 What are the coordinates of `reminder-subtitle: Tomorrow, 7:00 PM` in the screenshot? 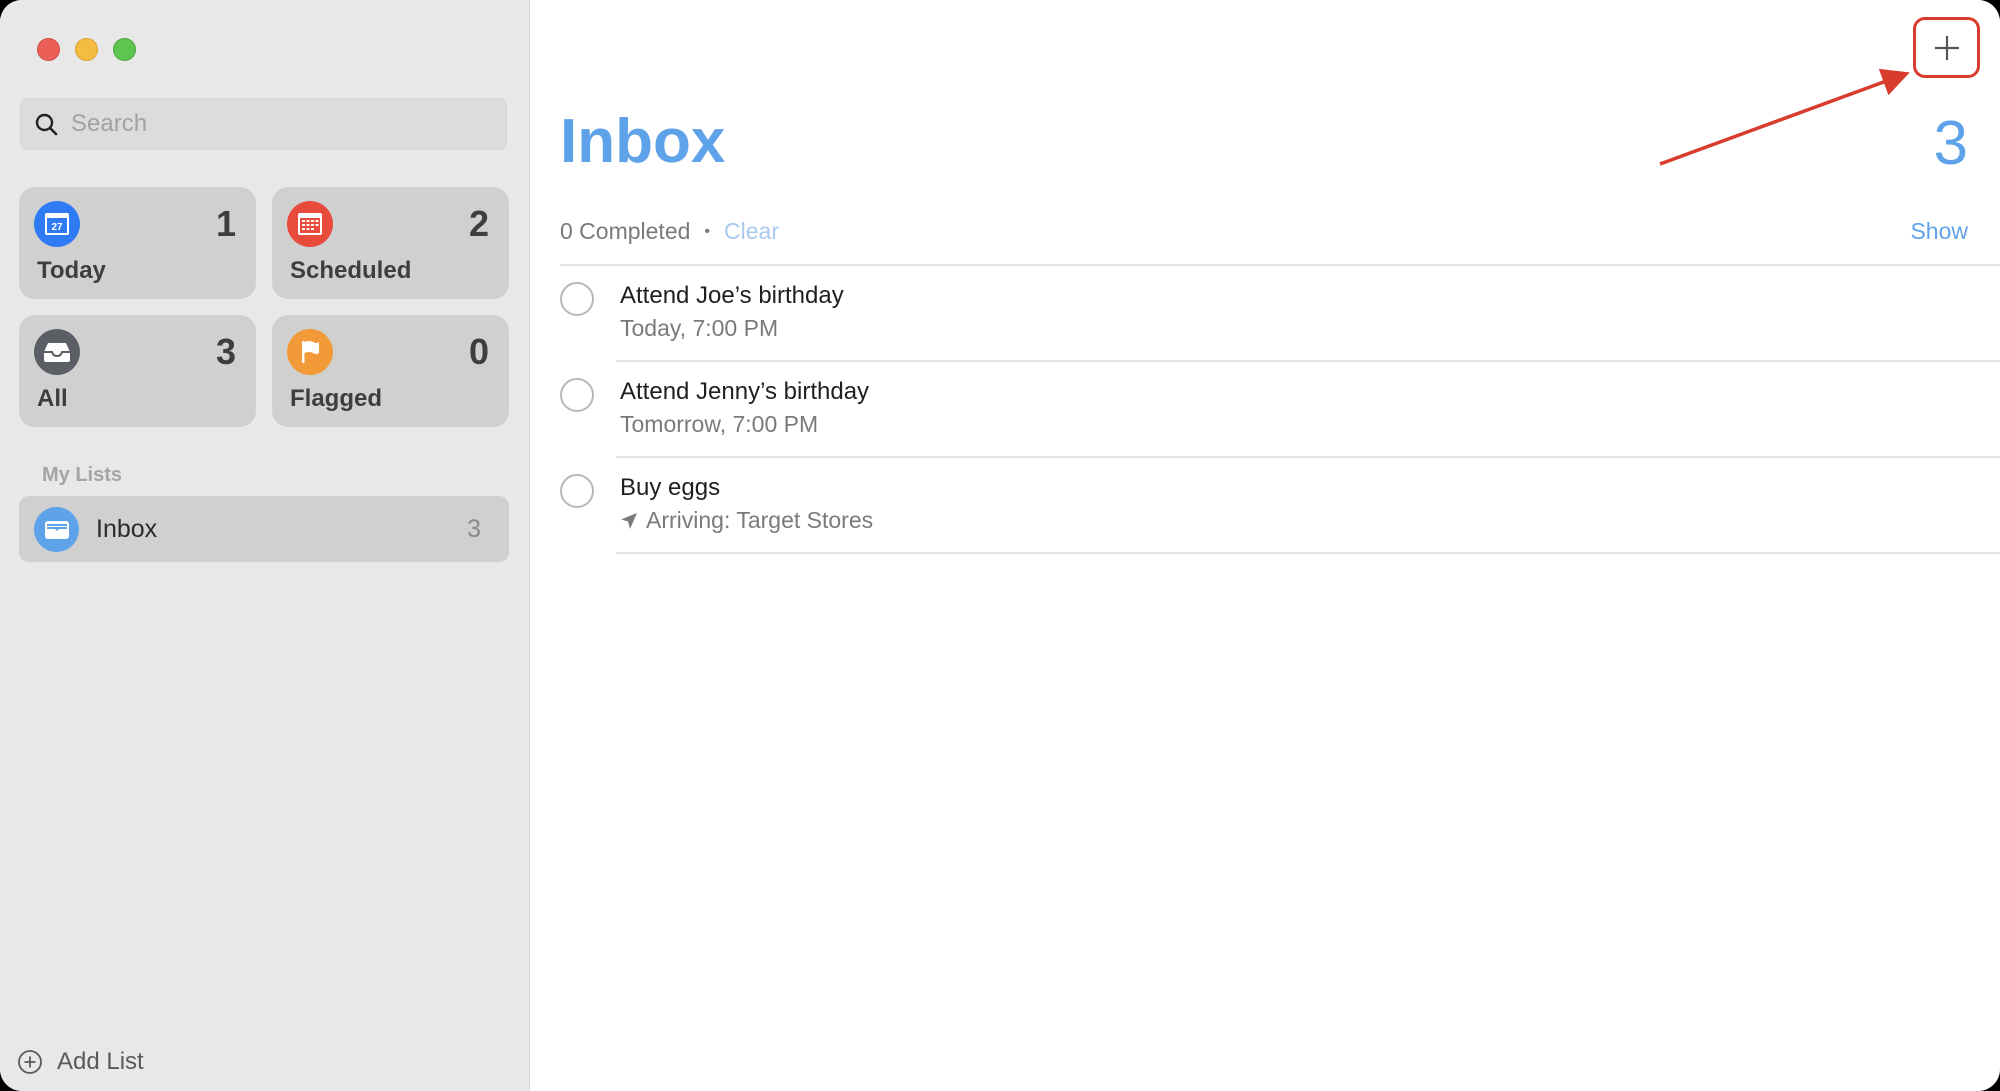 It's located at (719, 424).